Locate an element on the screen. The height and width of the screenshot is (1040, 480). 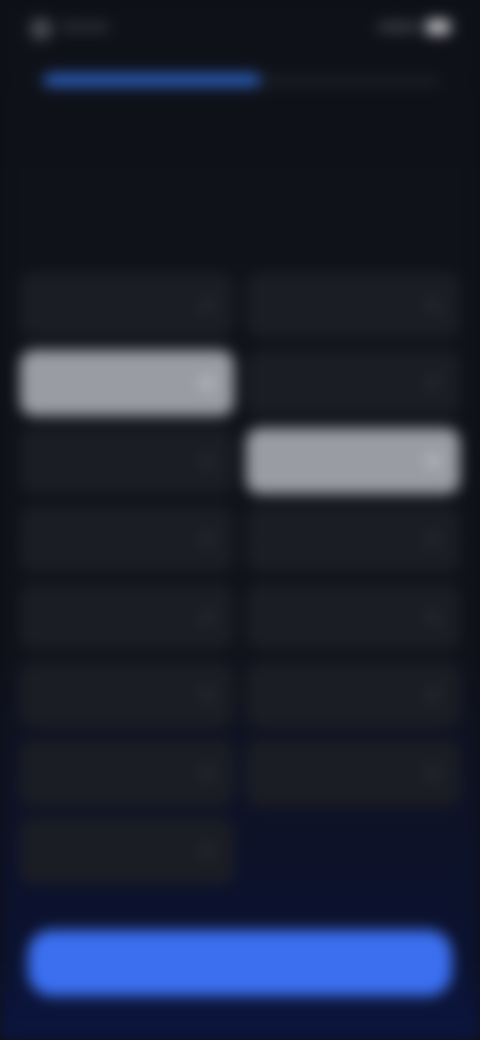
continue-button is located at coordinates (240, 963).